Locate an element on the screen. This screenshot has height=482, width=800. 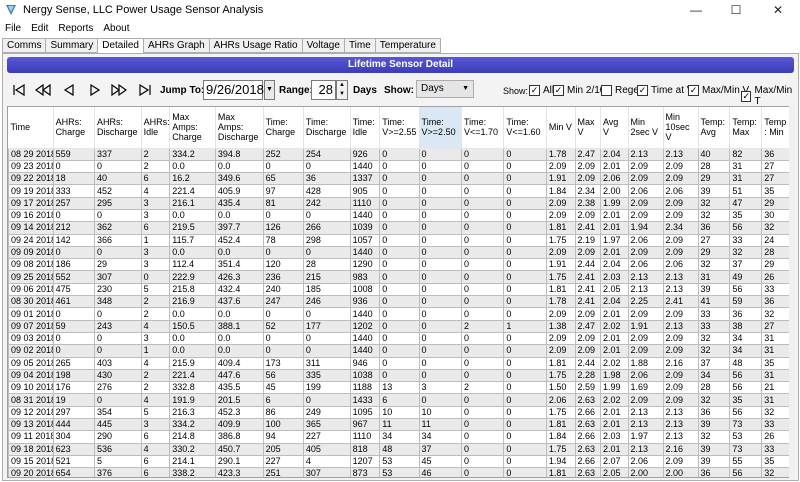
column-header: AHRs: Charge is located at coordinates (74, 128).